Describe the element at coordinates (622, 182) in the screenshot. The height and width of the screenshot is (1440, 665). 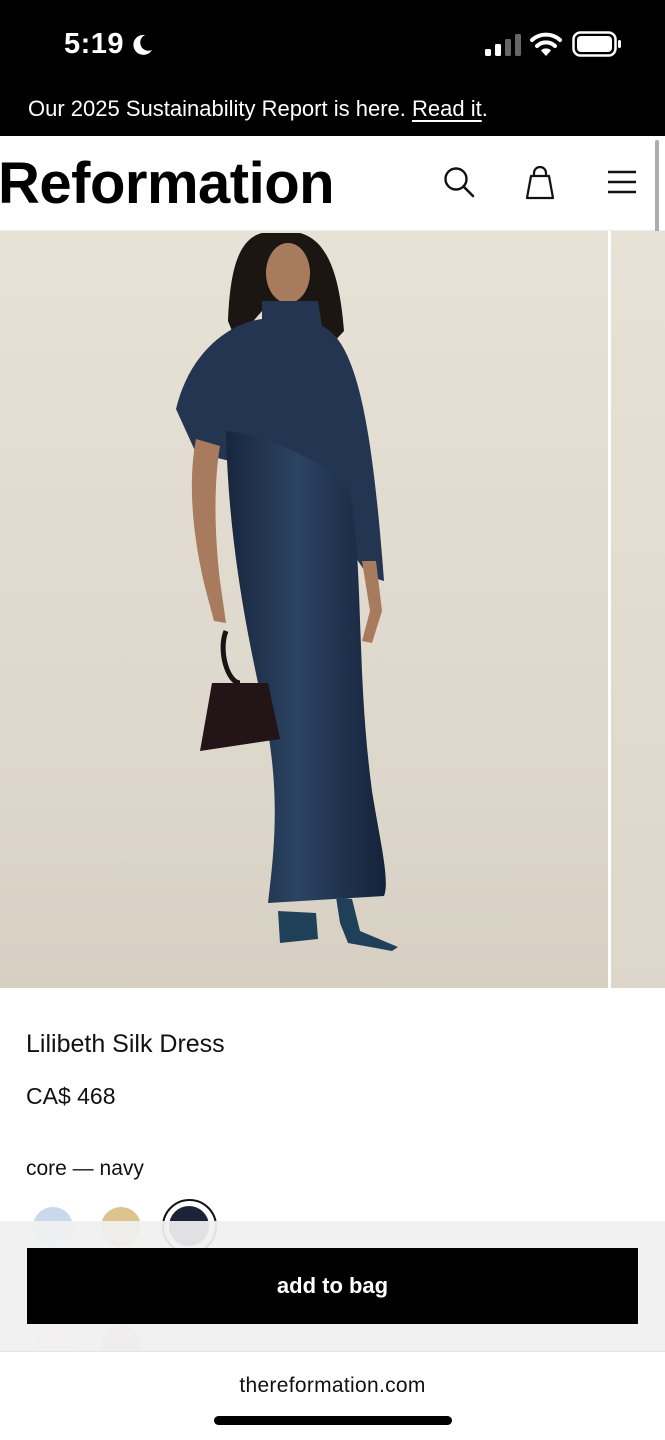
I see `hamburger-menu-icon` at that location.